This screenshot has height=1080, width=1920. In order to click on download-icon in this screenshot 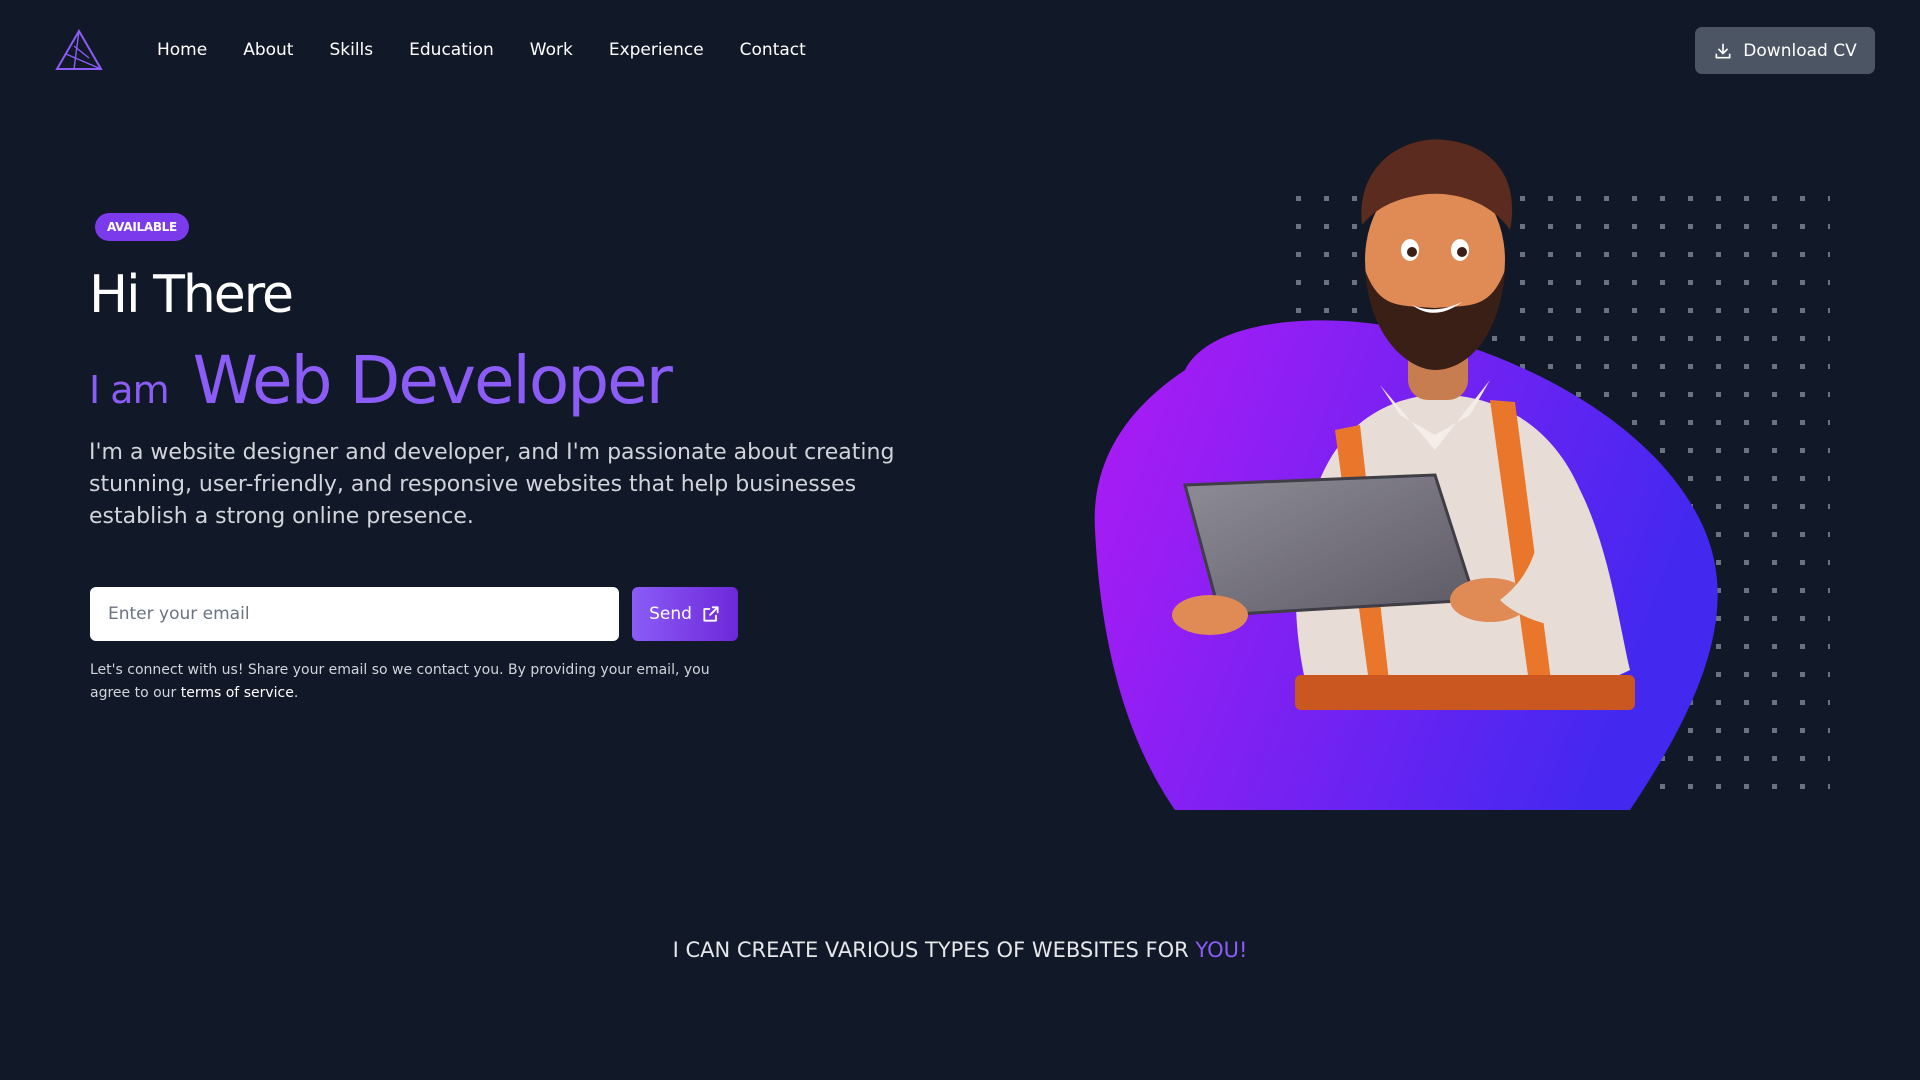, I will do `click(1723, 51)`.